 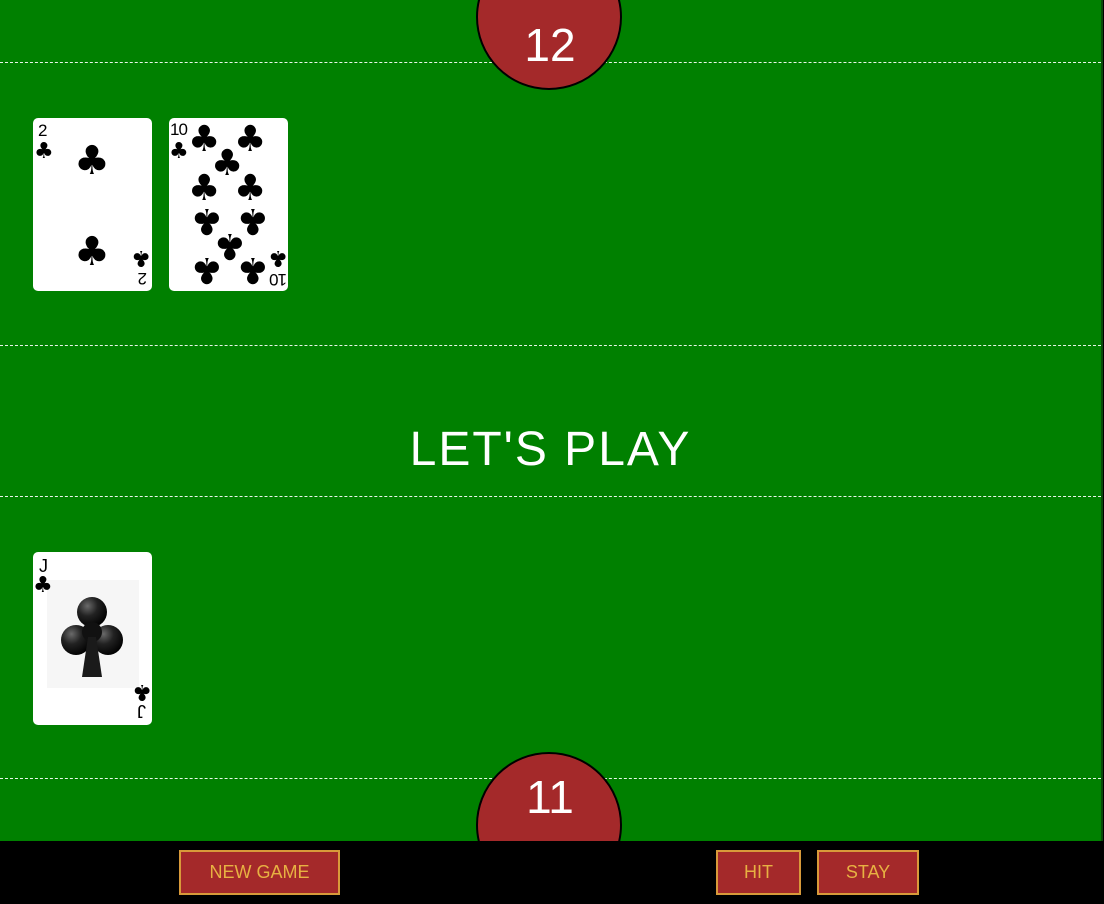 I want to click on dealer-score: 12, so click(x=550, y=45).